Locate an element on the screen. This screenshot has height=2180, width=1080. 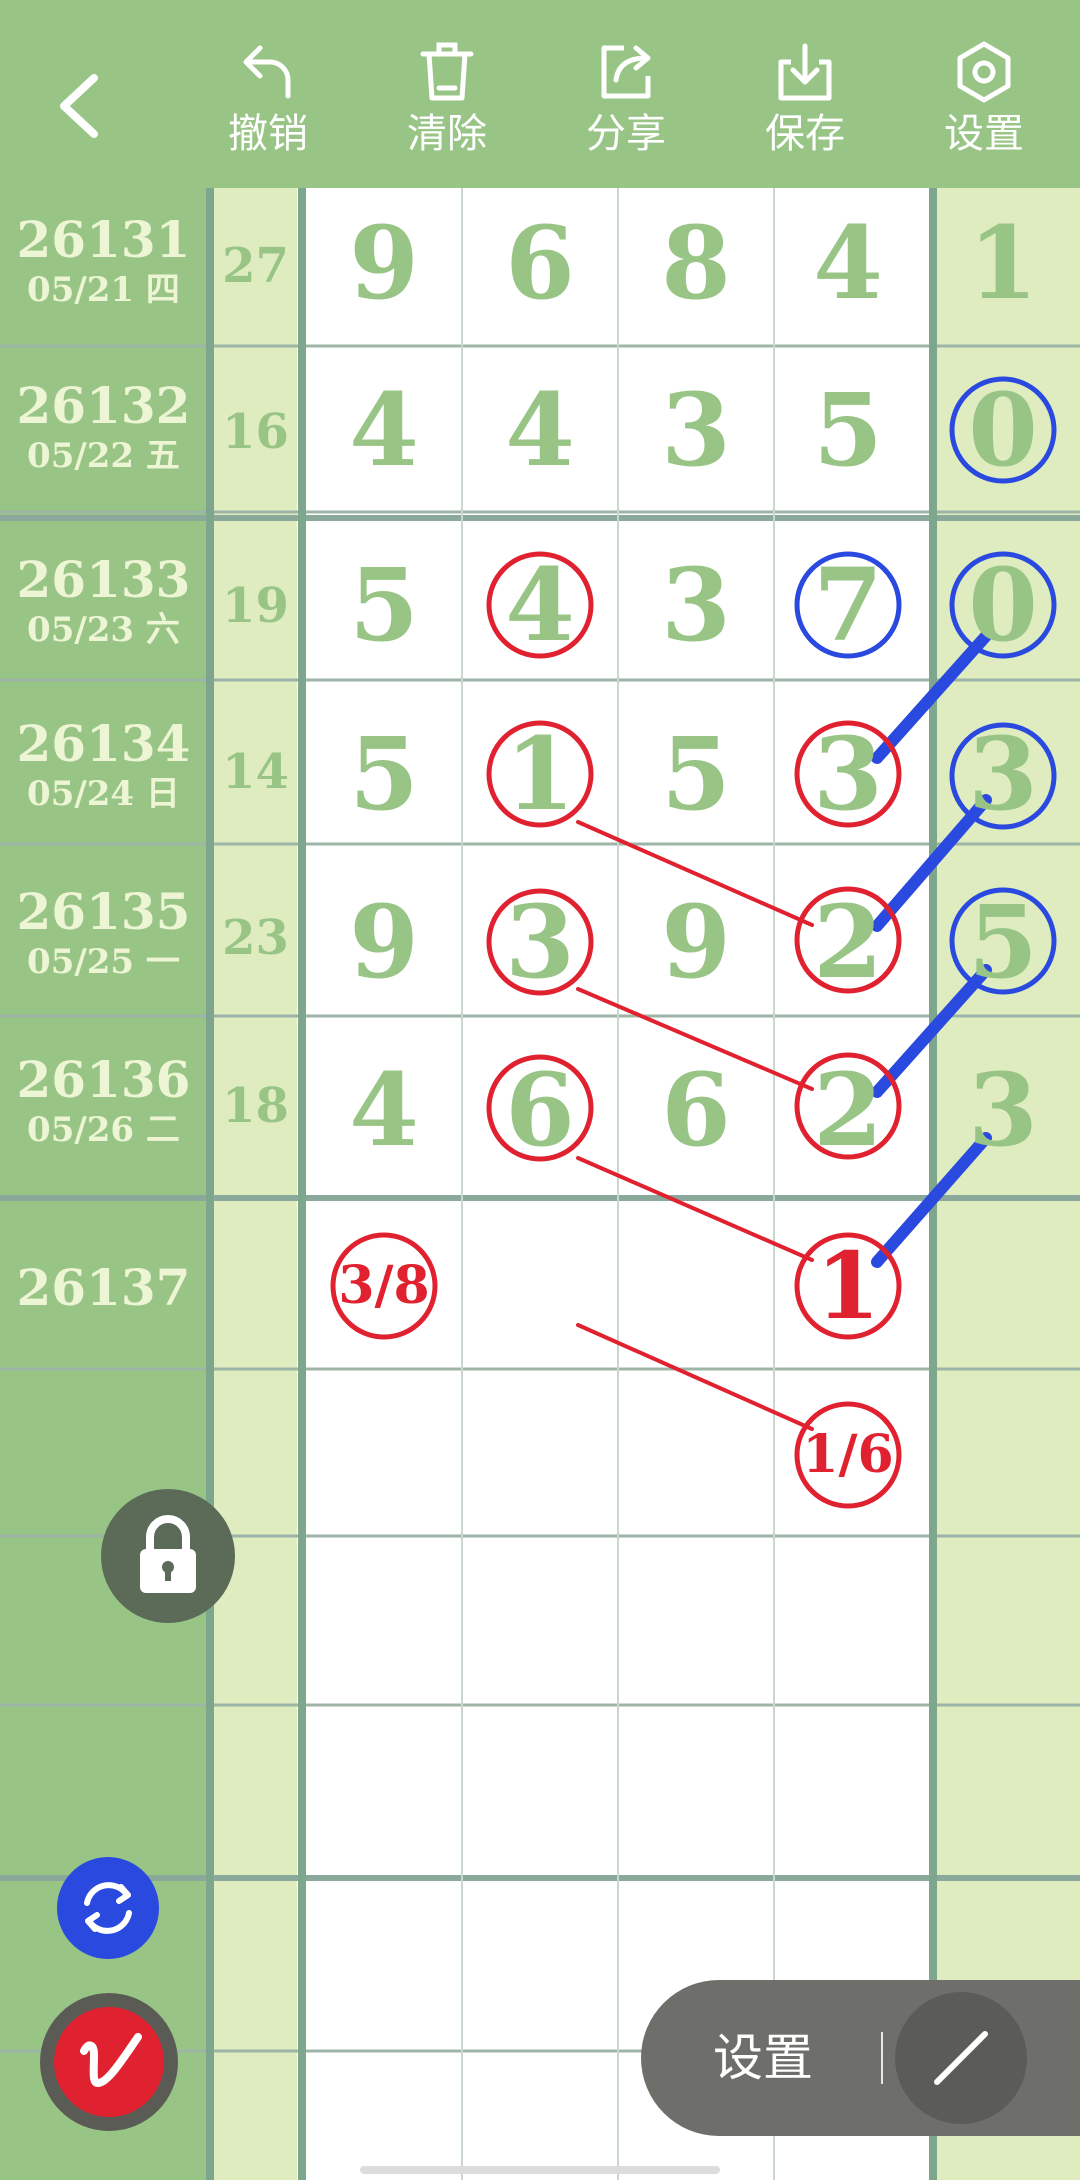
digit-cell: 7 is located at coordinates (848, 605).